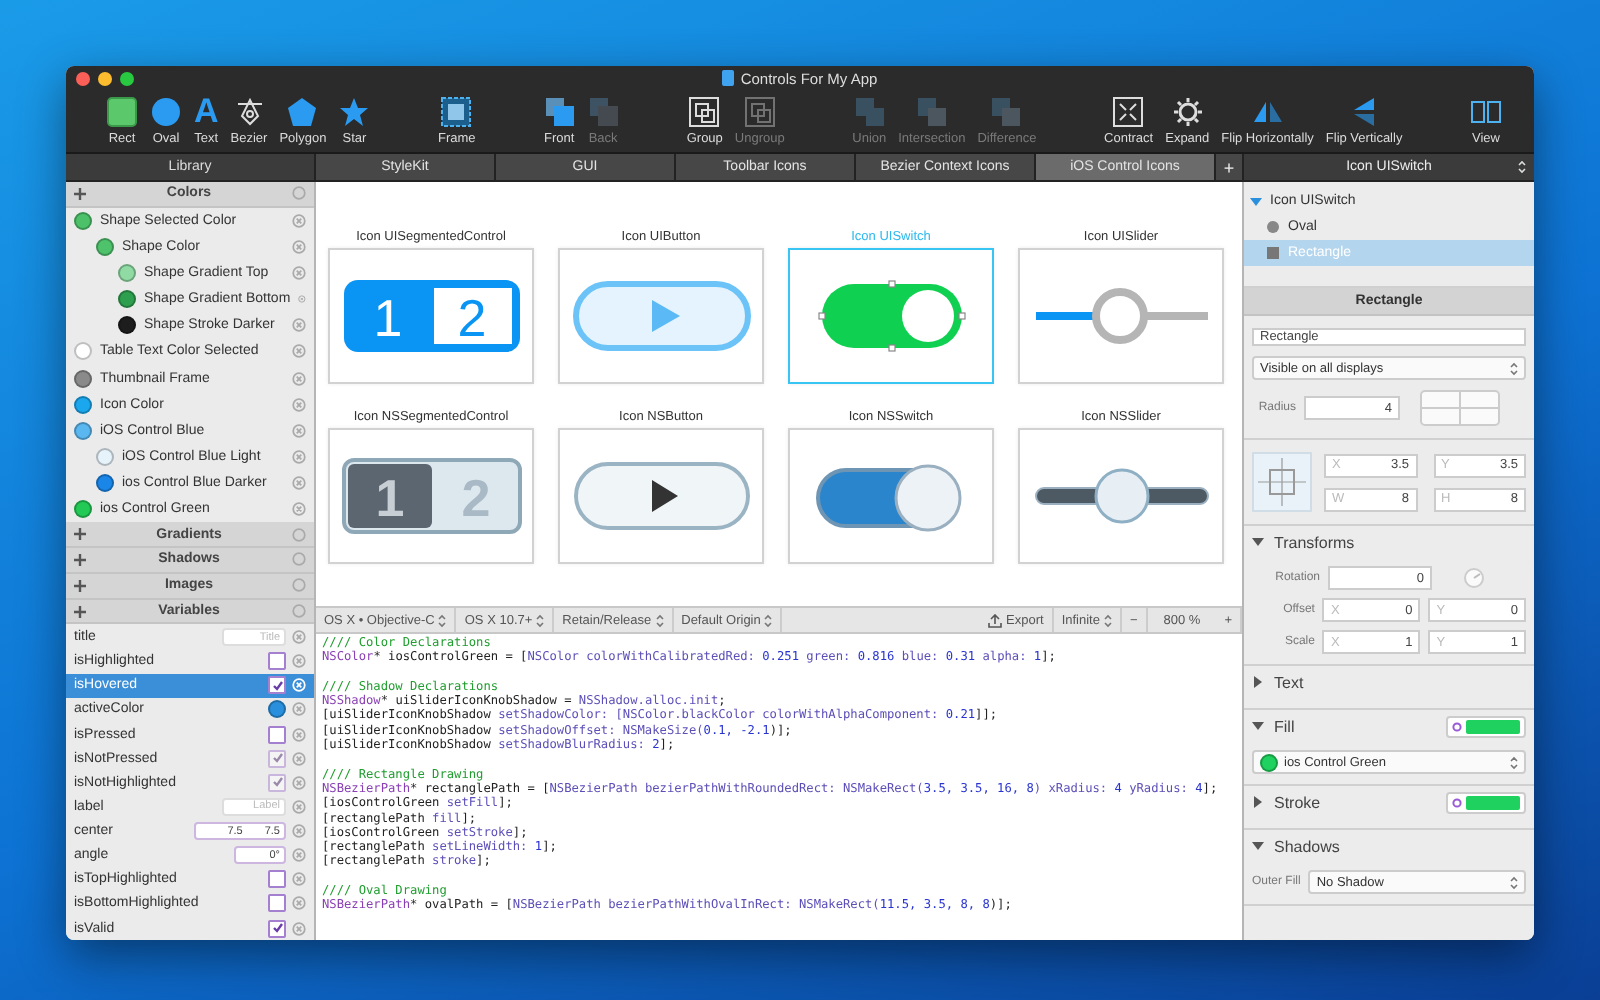 This screenshot has height=1000, width=1600. What do you see at coordinates (105, 78) in the screenshot?
I see `minimize-button` at bounding box center [105, 78].